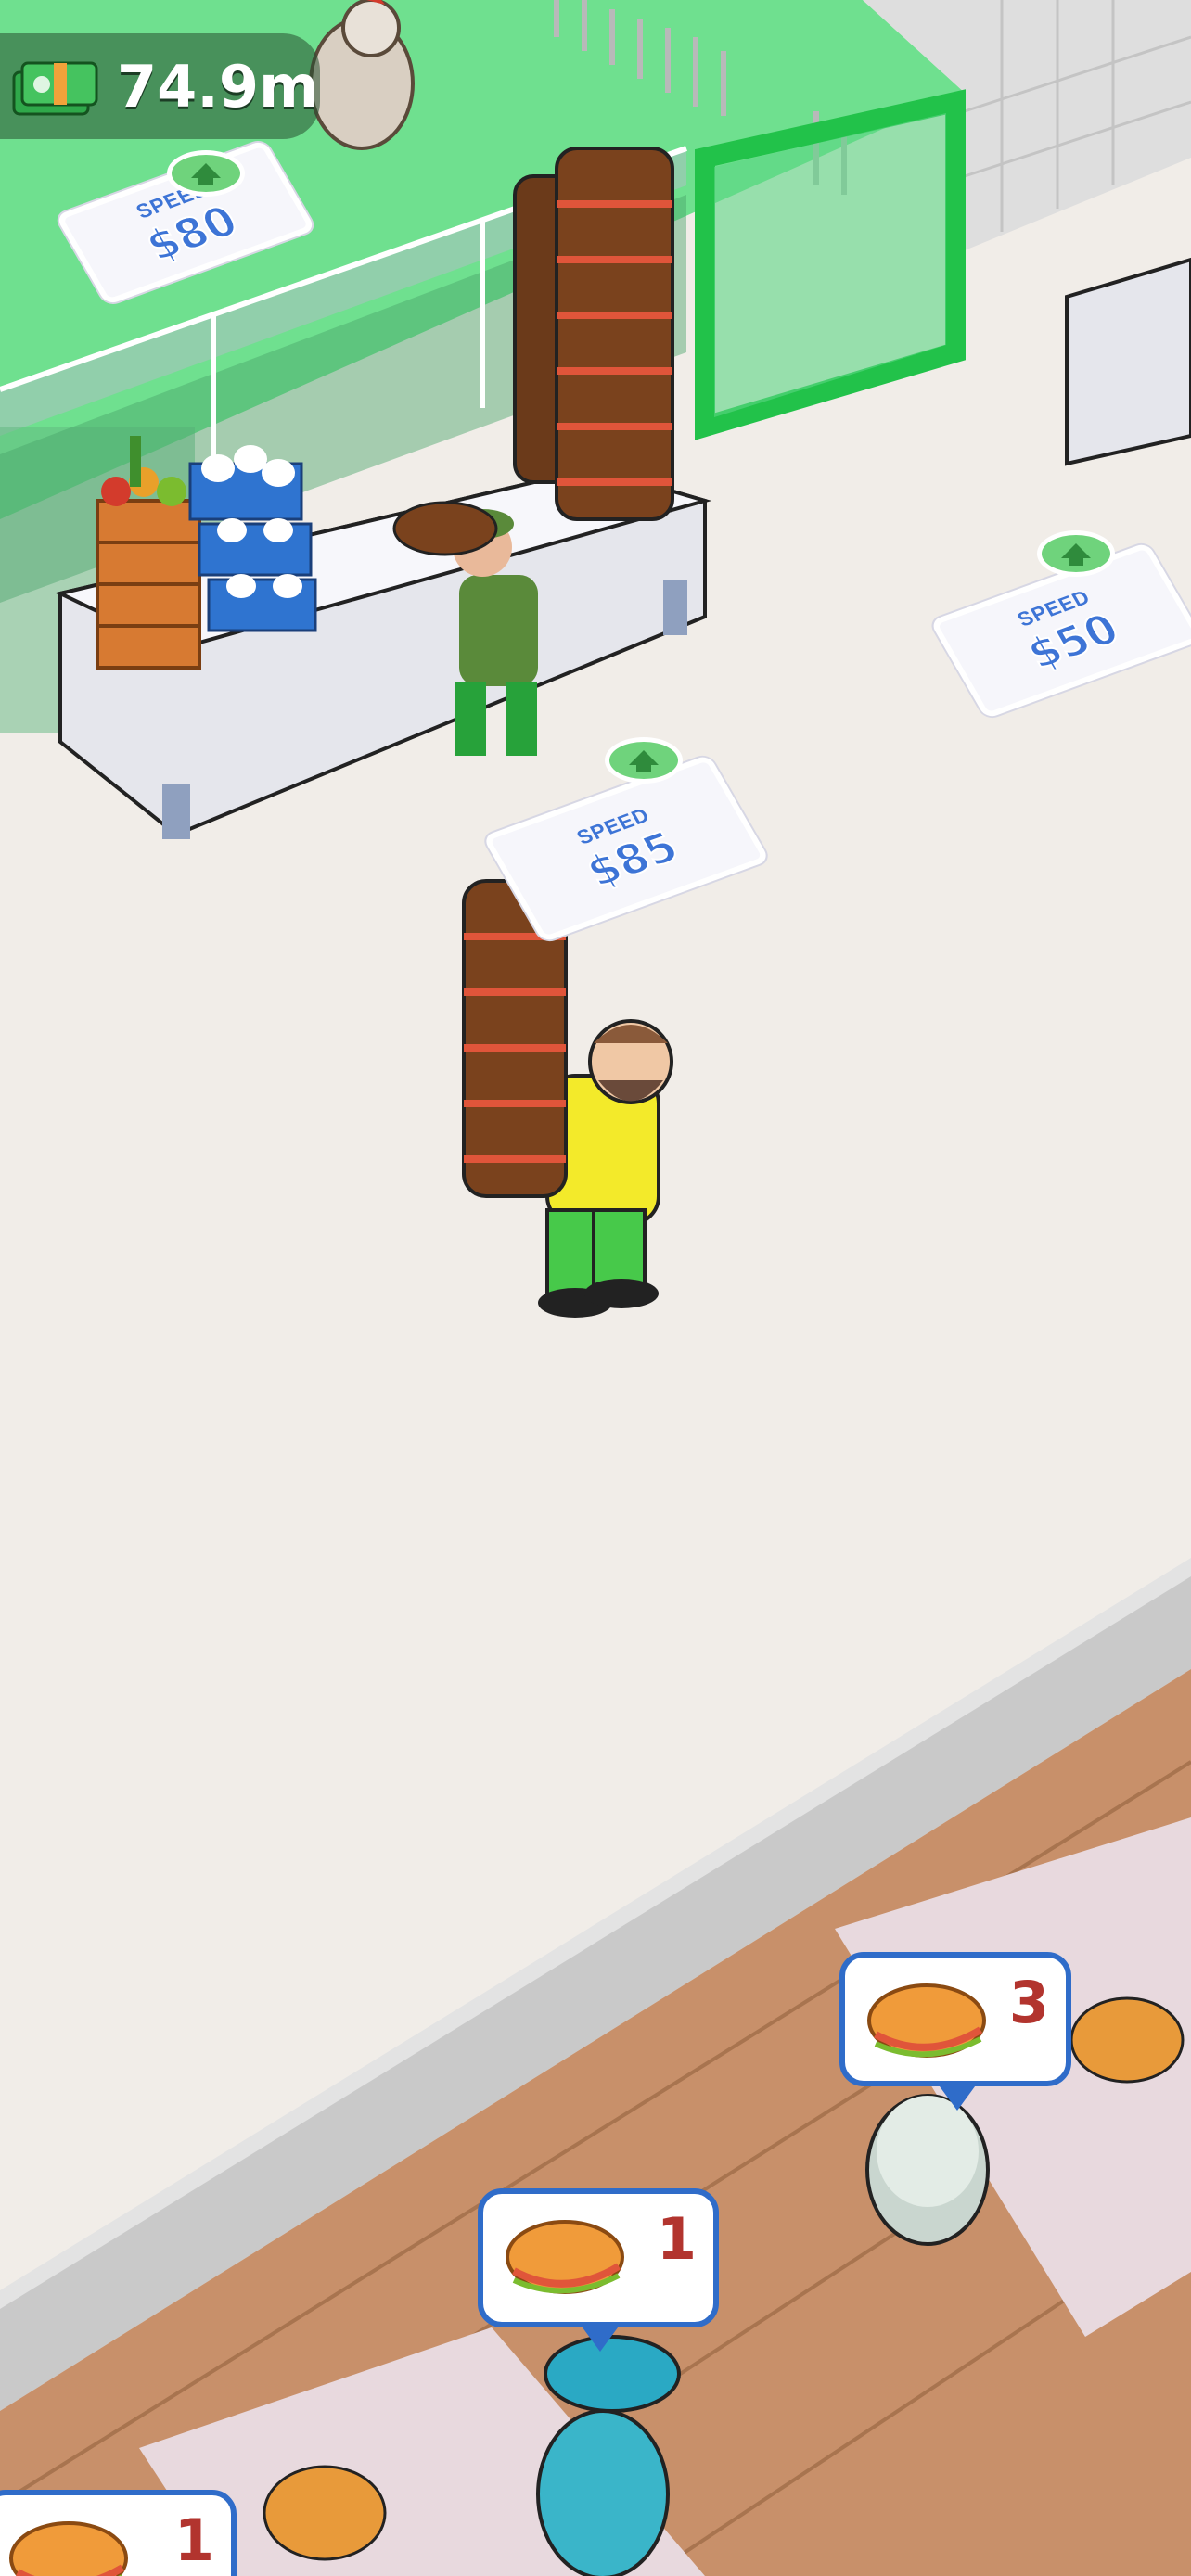 The height and width of the screenshot is (2576, 1191). What do you see at coordinates (593, 334) in the screenshot?
I see `sandwich-stack-counter` at bounding box center [593, 334].